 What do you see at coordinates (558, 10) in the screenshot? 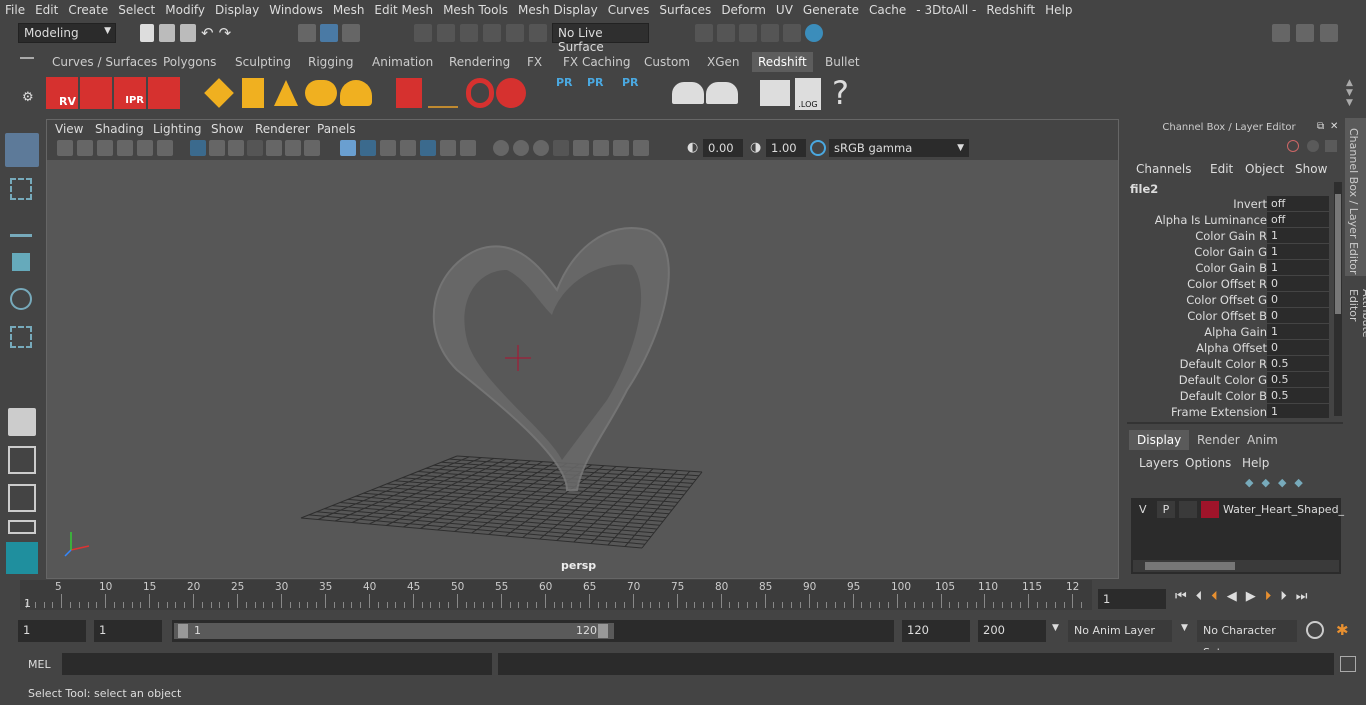
I see `menu-mesh-display: Mesh Display` at bounding box center [558, 10].